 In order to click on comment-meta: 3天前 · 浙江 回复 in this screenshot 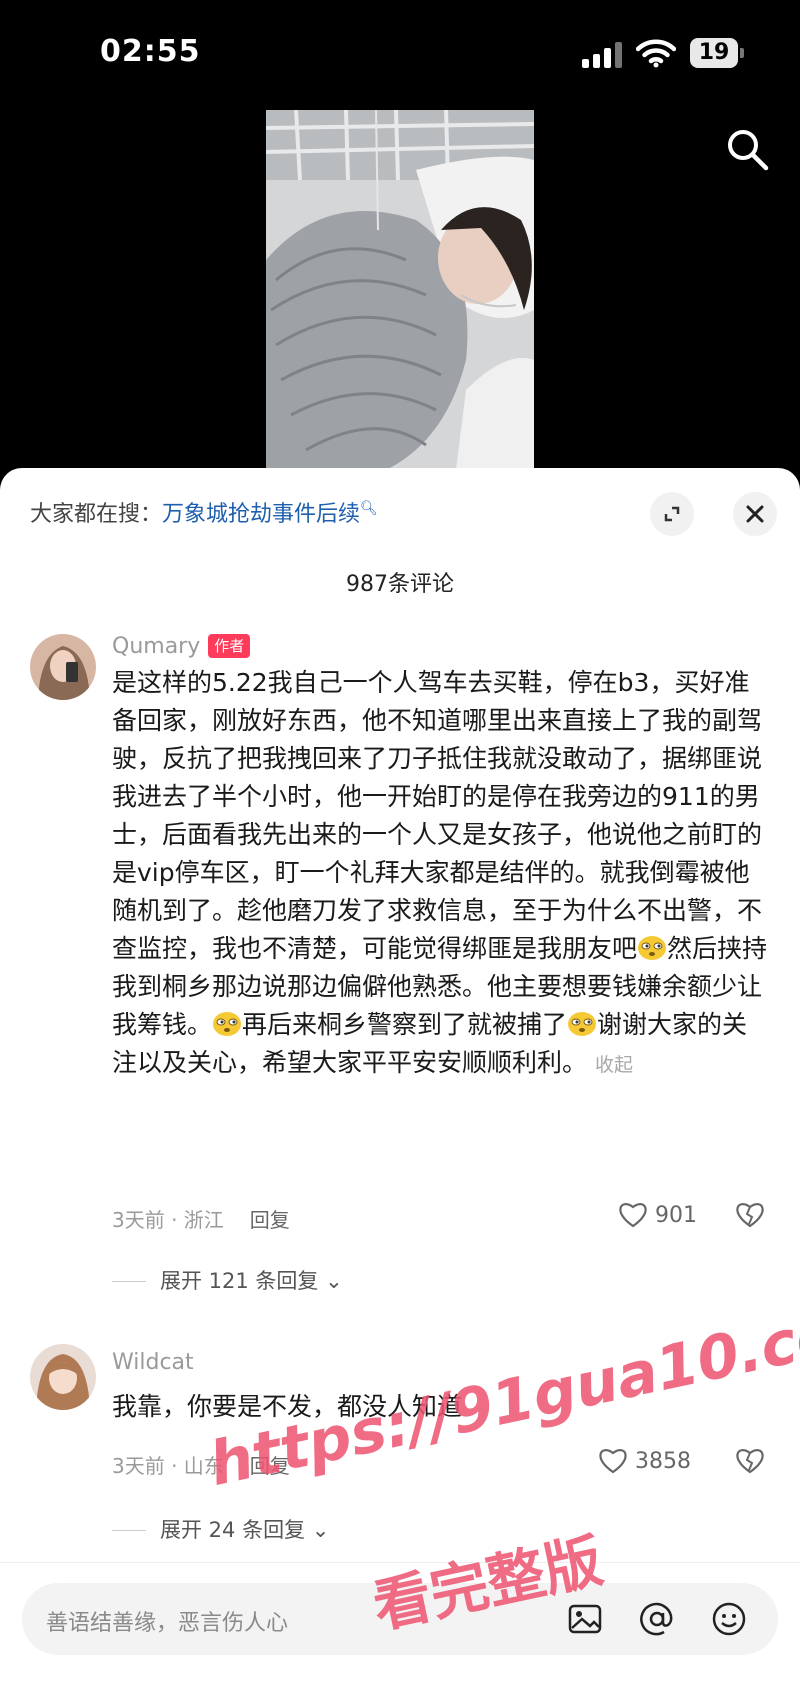, I will do `click(201, 1218)`.